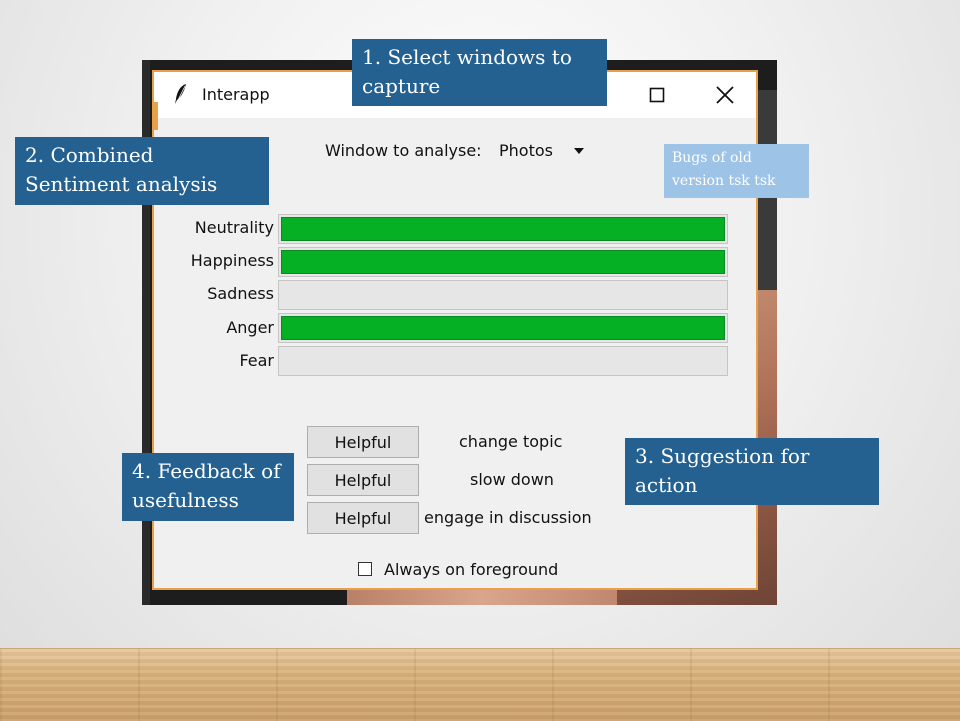  I want to click on feather-icon, so click(180, 94).